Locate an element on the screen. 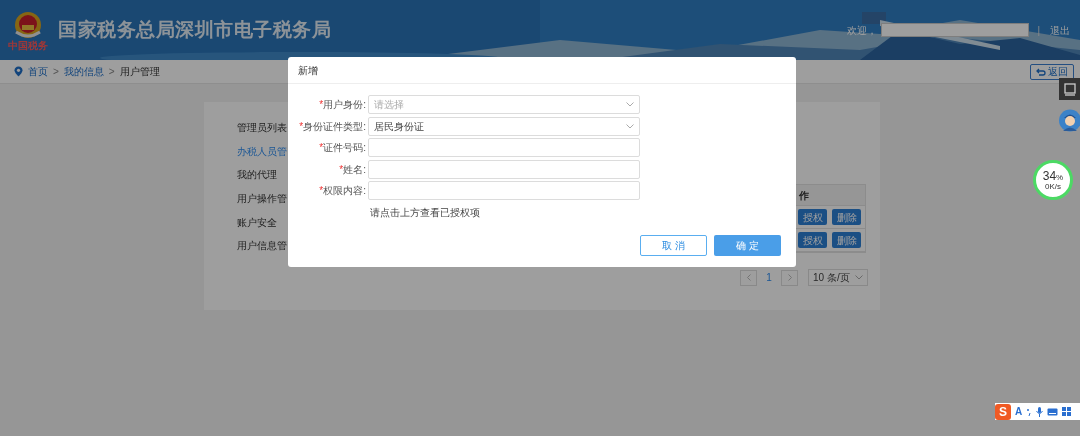 The image size is (1080, 436). emblem-icon is located at coordinates (28, 24).